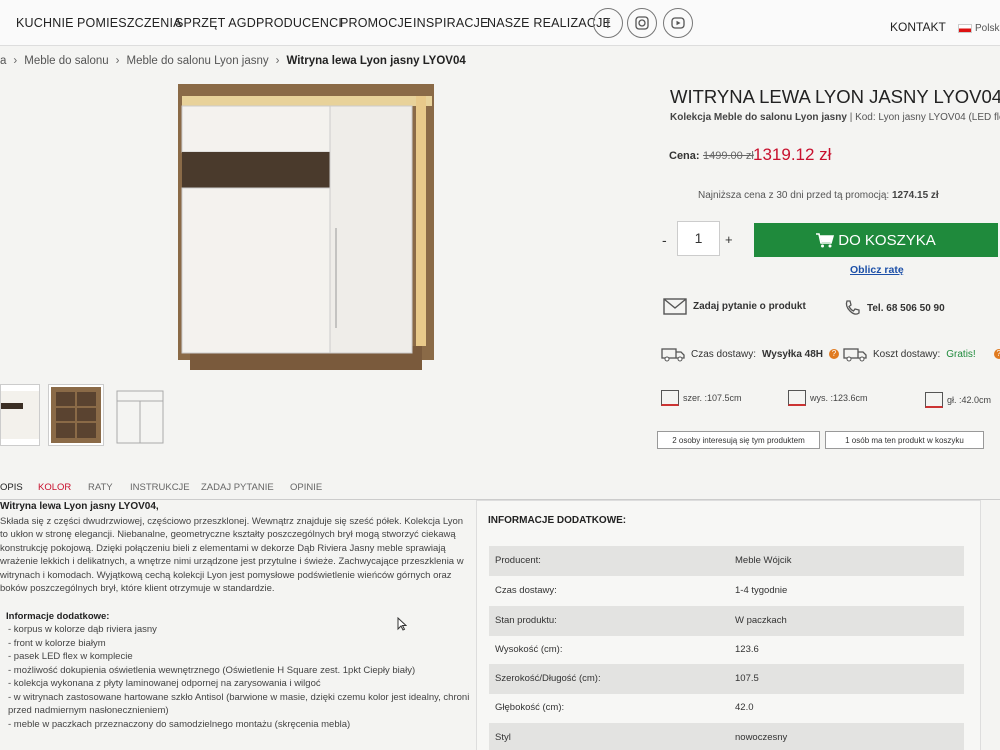  What do you see at coordinates (758, 117) in the screenshot?
I see `collection-link: Kolekcja Meble do salonu Lyon jasny` at bounding box center [758, 117].